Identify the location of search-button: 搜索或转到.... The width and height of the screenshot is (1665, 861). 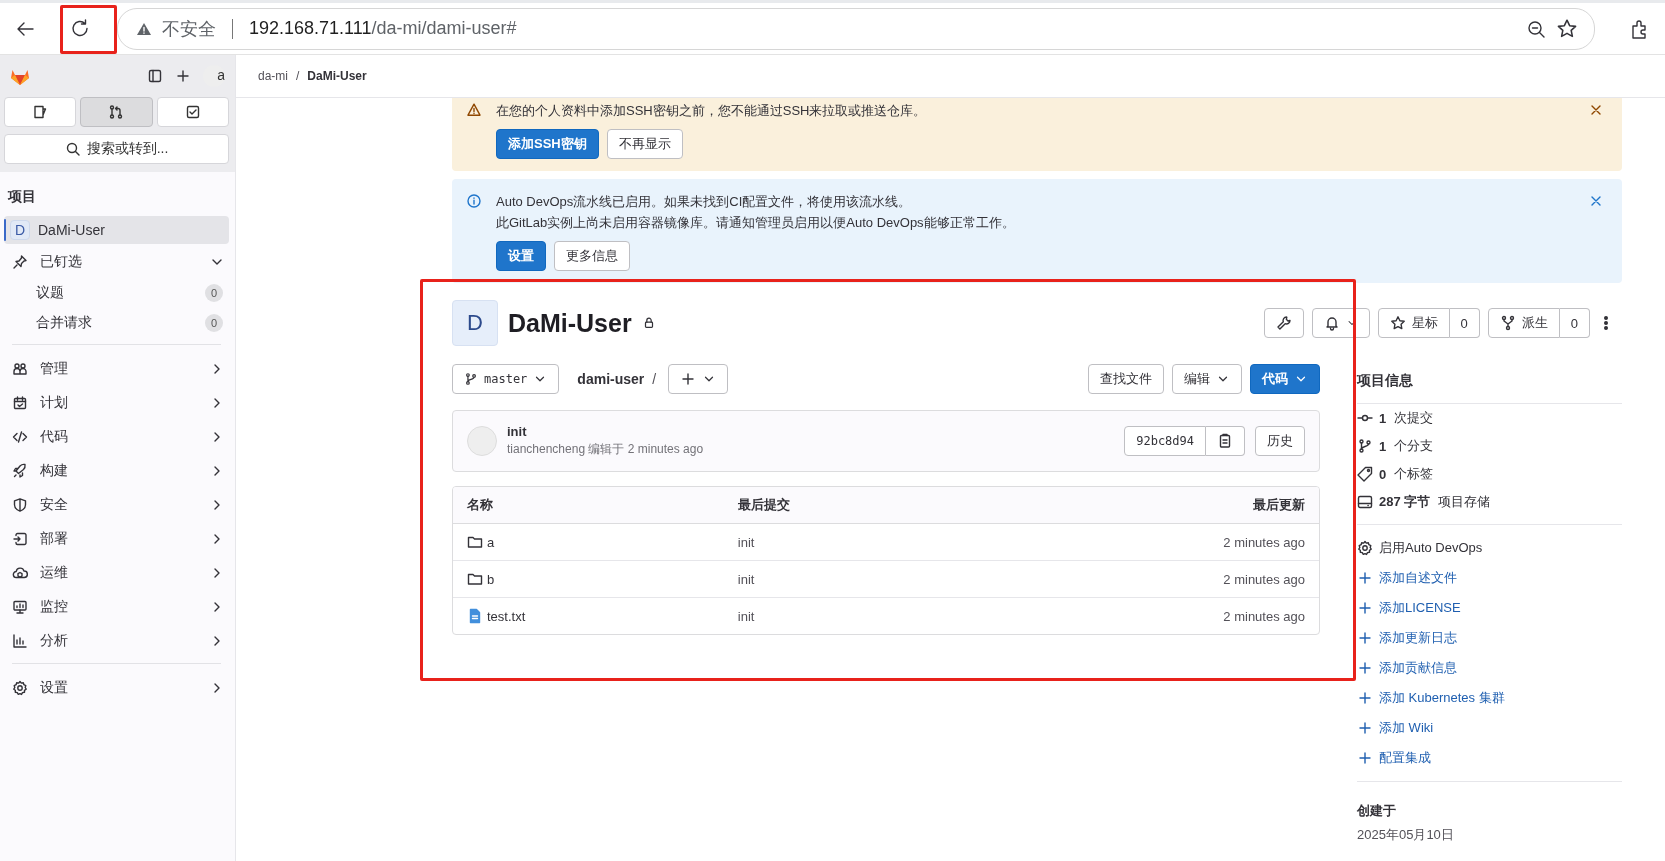
(116, 149).